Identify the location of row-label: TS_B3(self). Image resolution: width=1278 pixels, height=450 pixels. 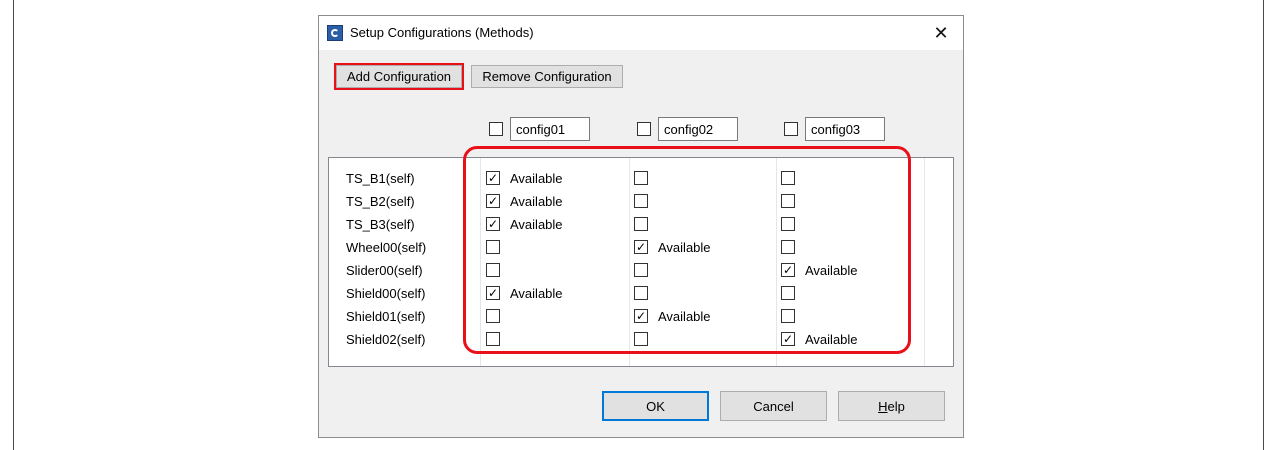
(380, 224).